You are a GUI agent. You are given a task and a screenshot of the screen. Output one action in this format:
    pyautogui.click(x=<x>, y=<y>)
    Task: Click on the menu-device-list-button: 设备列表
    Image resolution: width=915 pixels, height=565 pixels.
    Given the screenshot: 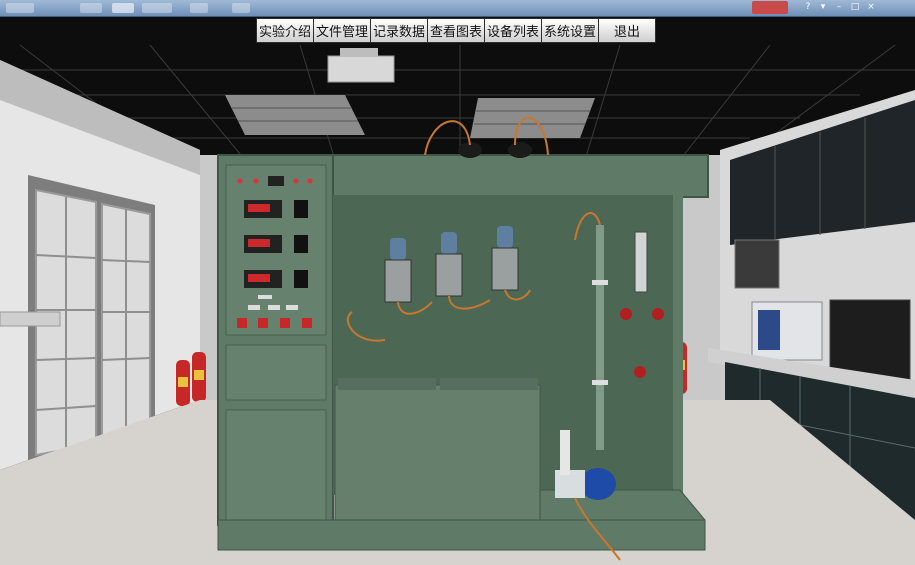 What is the action you would take?
    pyautogui.click(x=513, y=30)
    